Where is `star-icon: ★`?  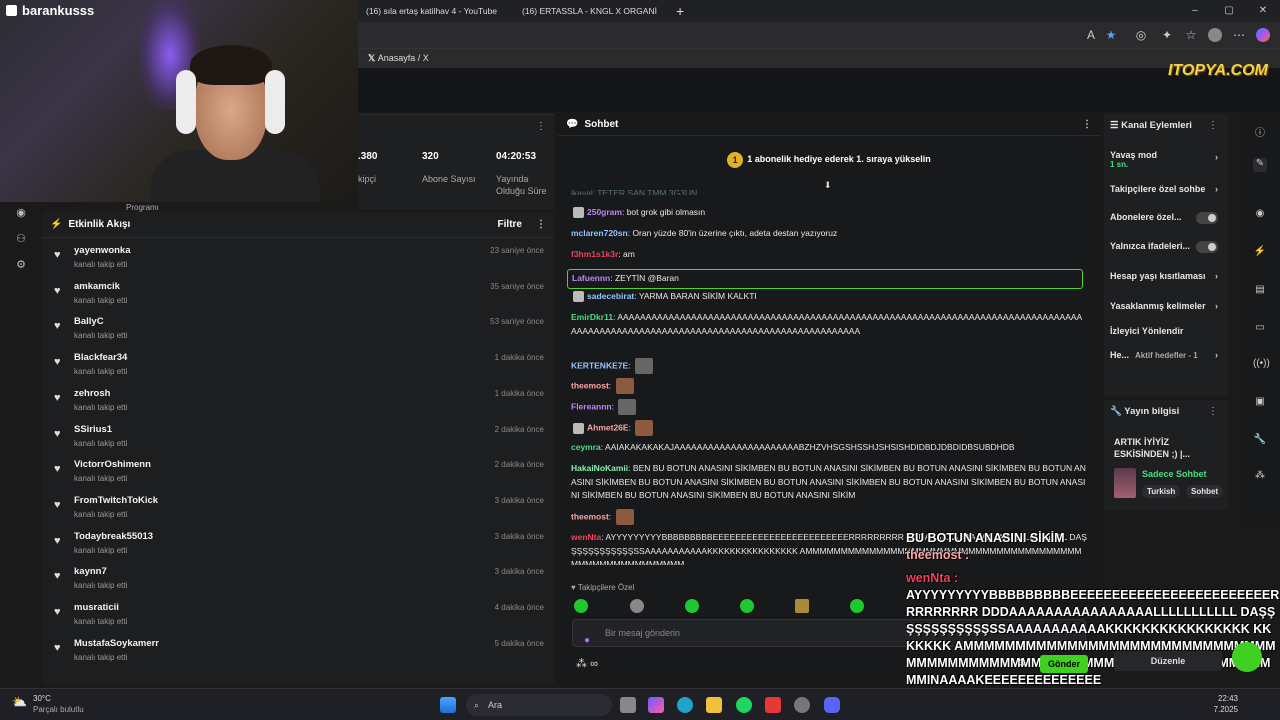
star-icon: ★ is located at coordinates (1111, 35).